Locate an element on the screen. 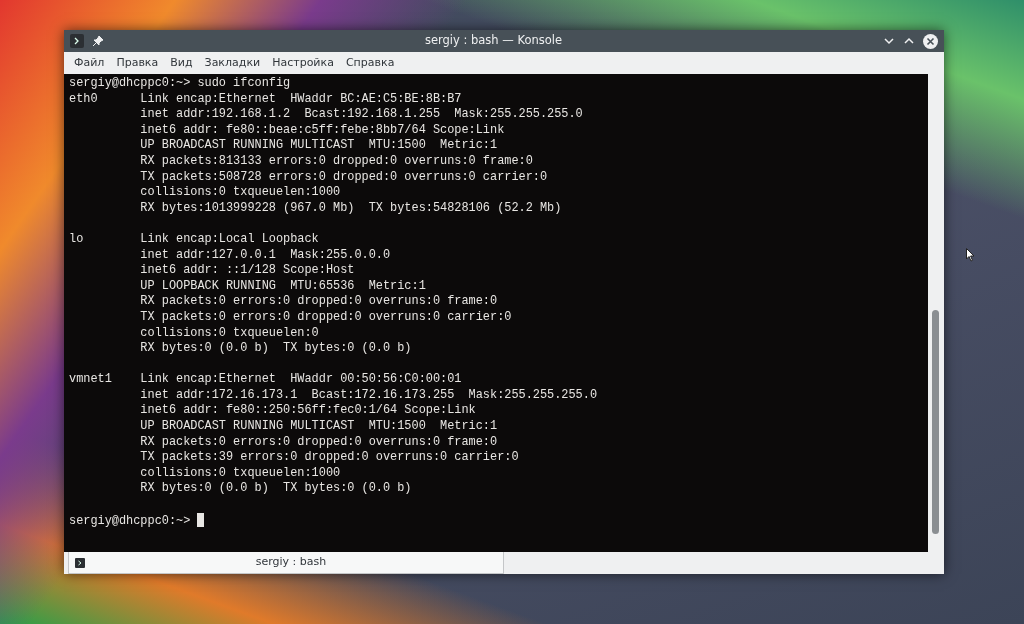  output-line: TX packets:508728 errors:0 dropped:0 overruns:0 carrier:0 is located at coordinates (344, 177).